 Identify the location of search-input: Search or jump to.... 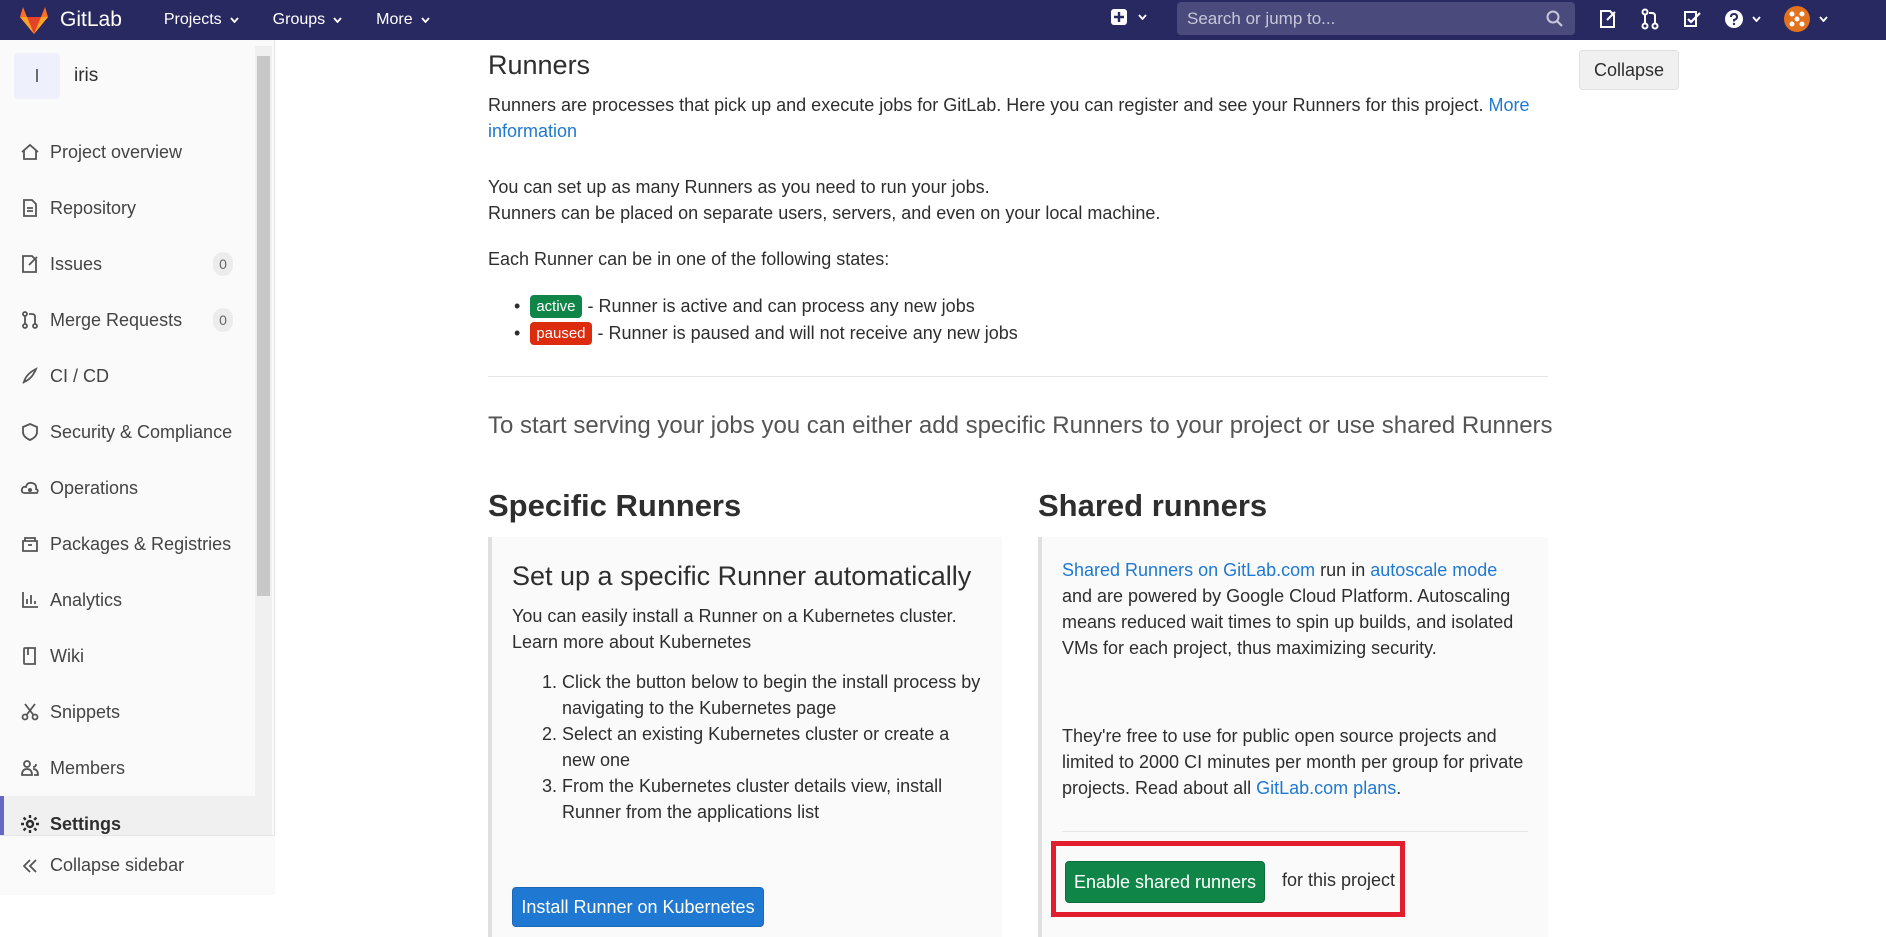
(1376, 18).